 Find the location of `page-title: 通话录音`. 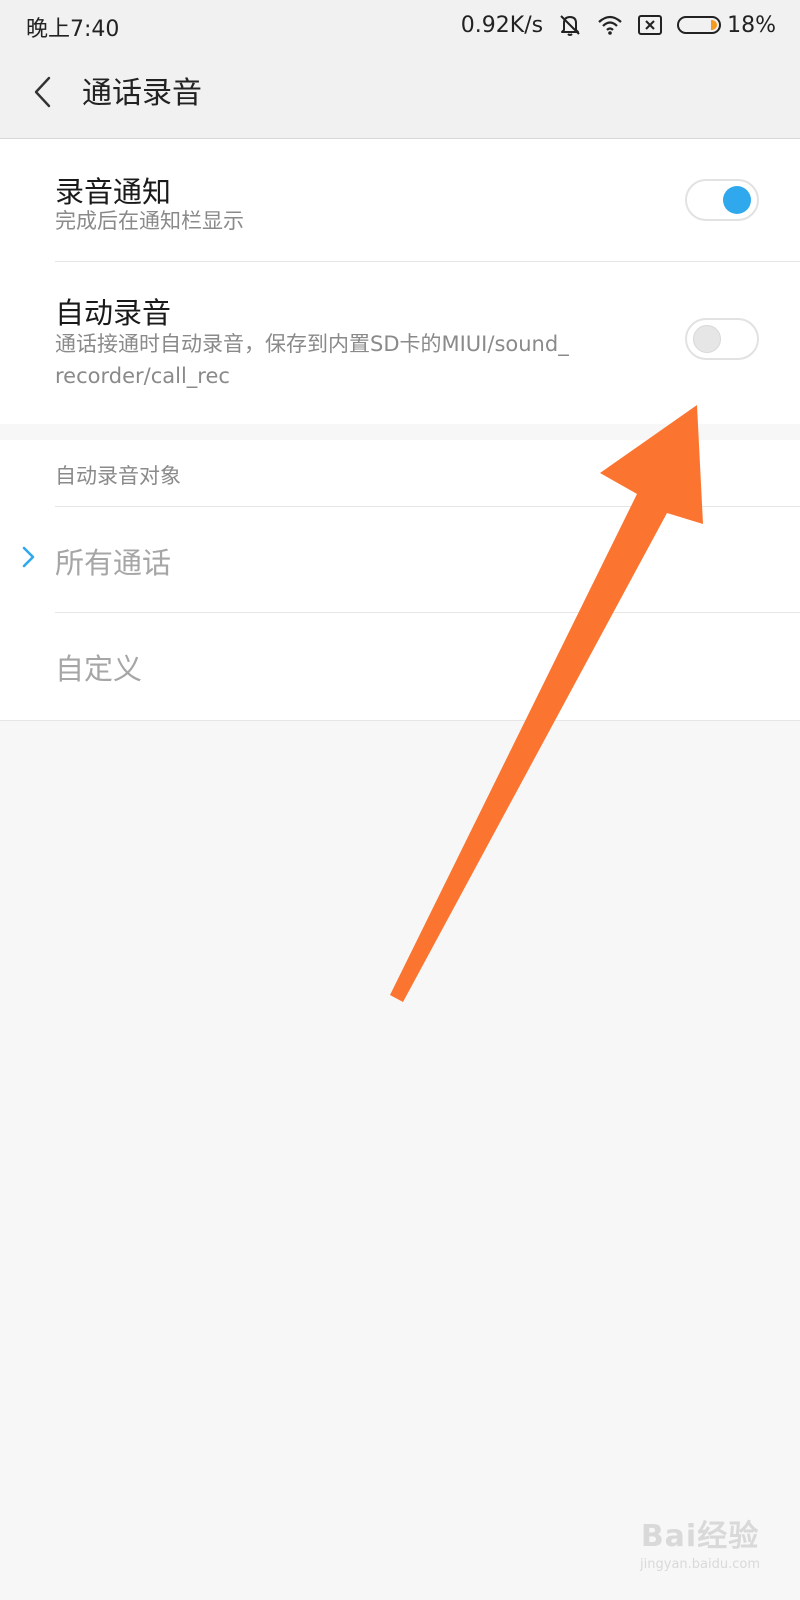

page-title: 通话录音 is located at coordinates (142, 93).